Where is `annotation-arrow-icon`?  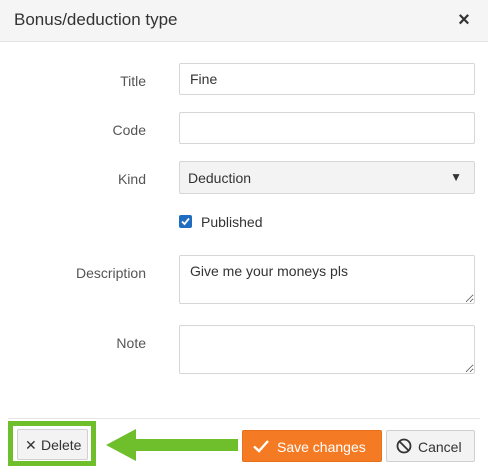 annotation-arrow-icon is located at coordinates (172, 445).